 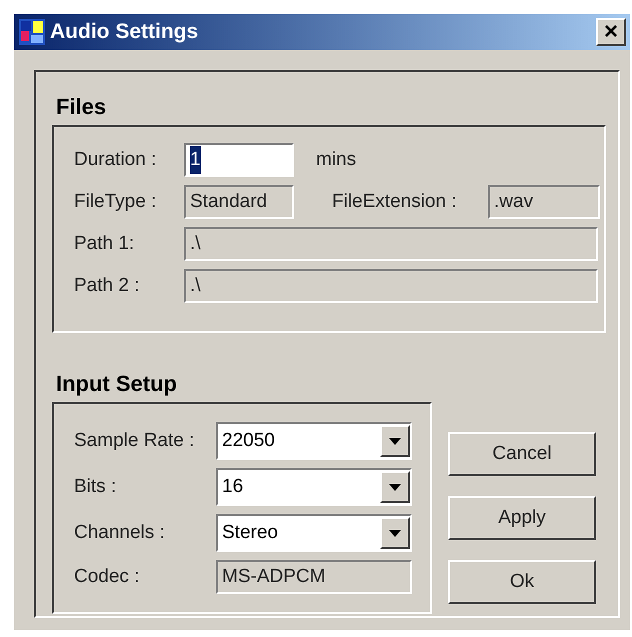 What do you see at coordinates (135, 440) in the screenshot?
I see `field-label: Sample Rate :` at bounding box center [135, 440].